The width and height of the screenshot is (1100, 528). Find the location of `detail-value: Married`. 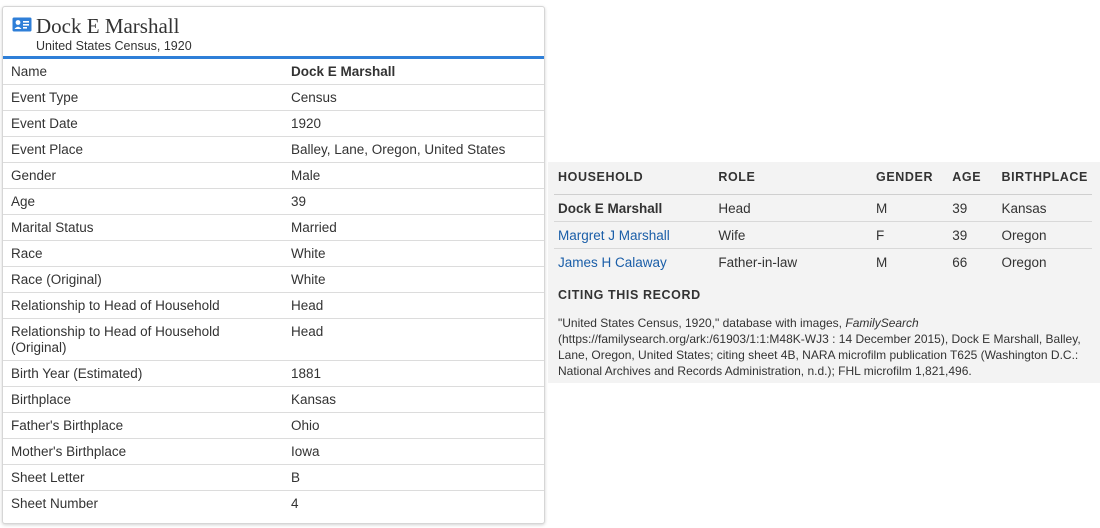

detail-value: Married is located at coordinates (409, 227).